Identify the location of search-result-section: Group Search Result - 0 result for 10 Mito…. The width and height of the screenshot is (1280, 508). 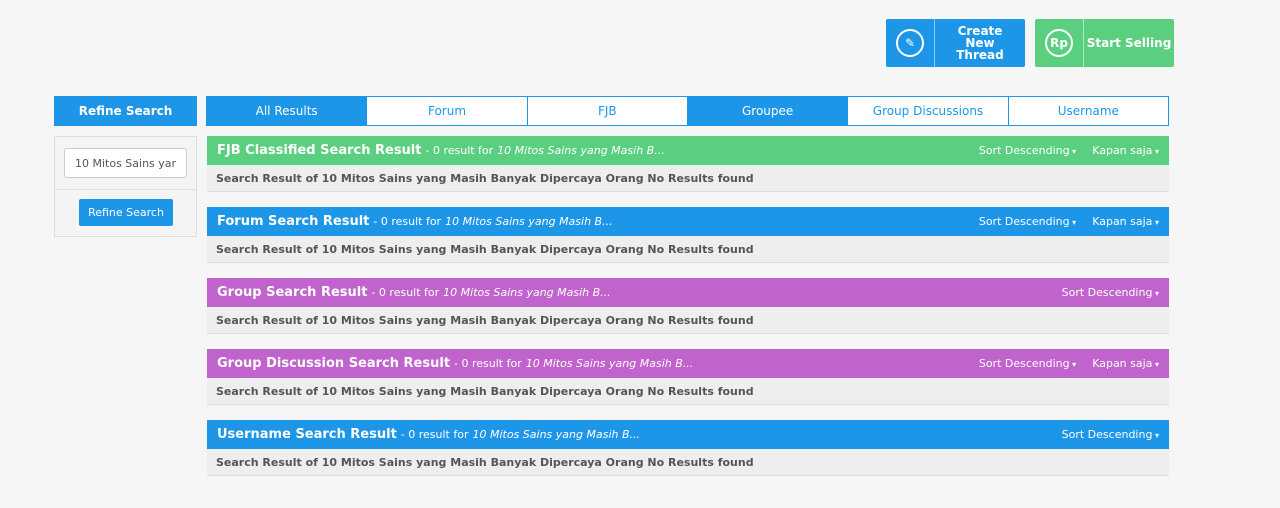
(688, 306).